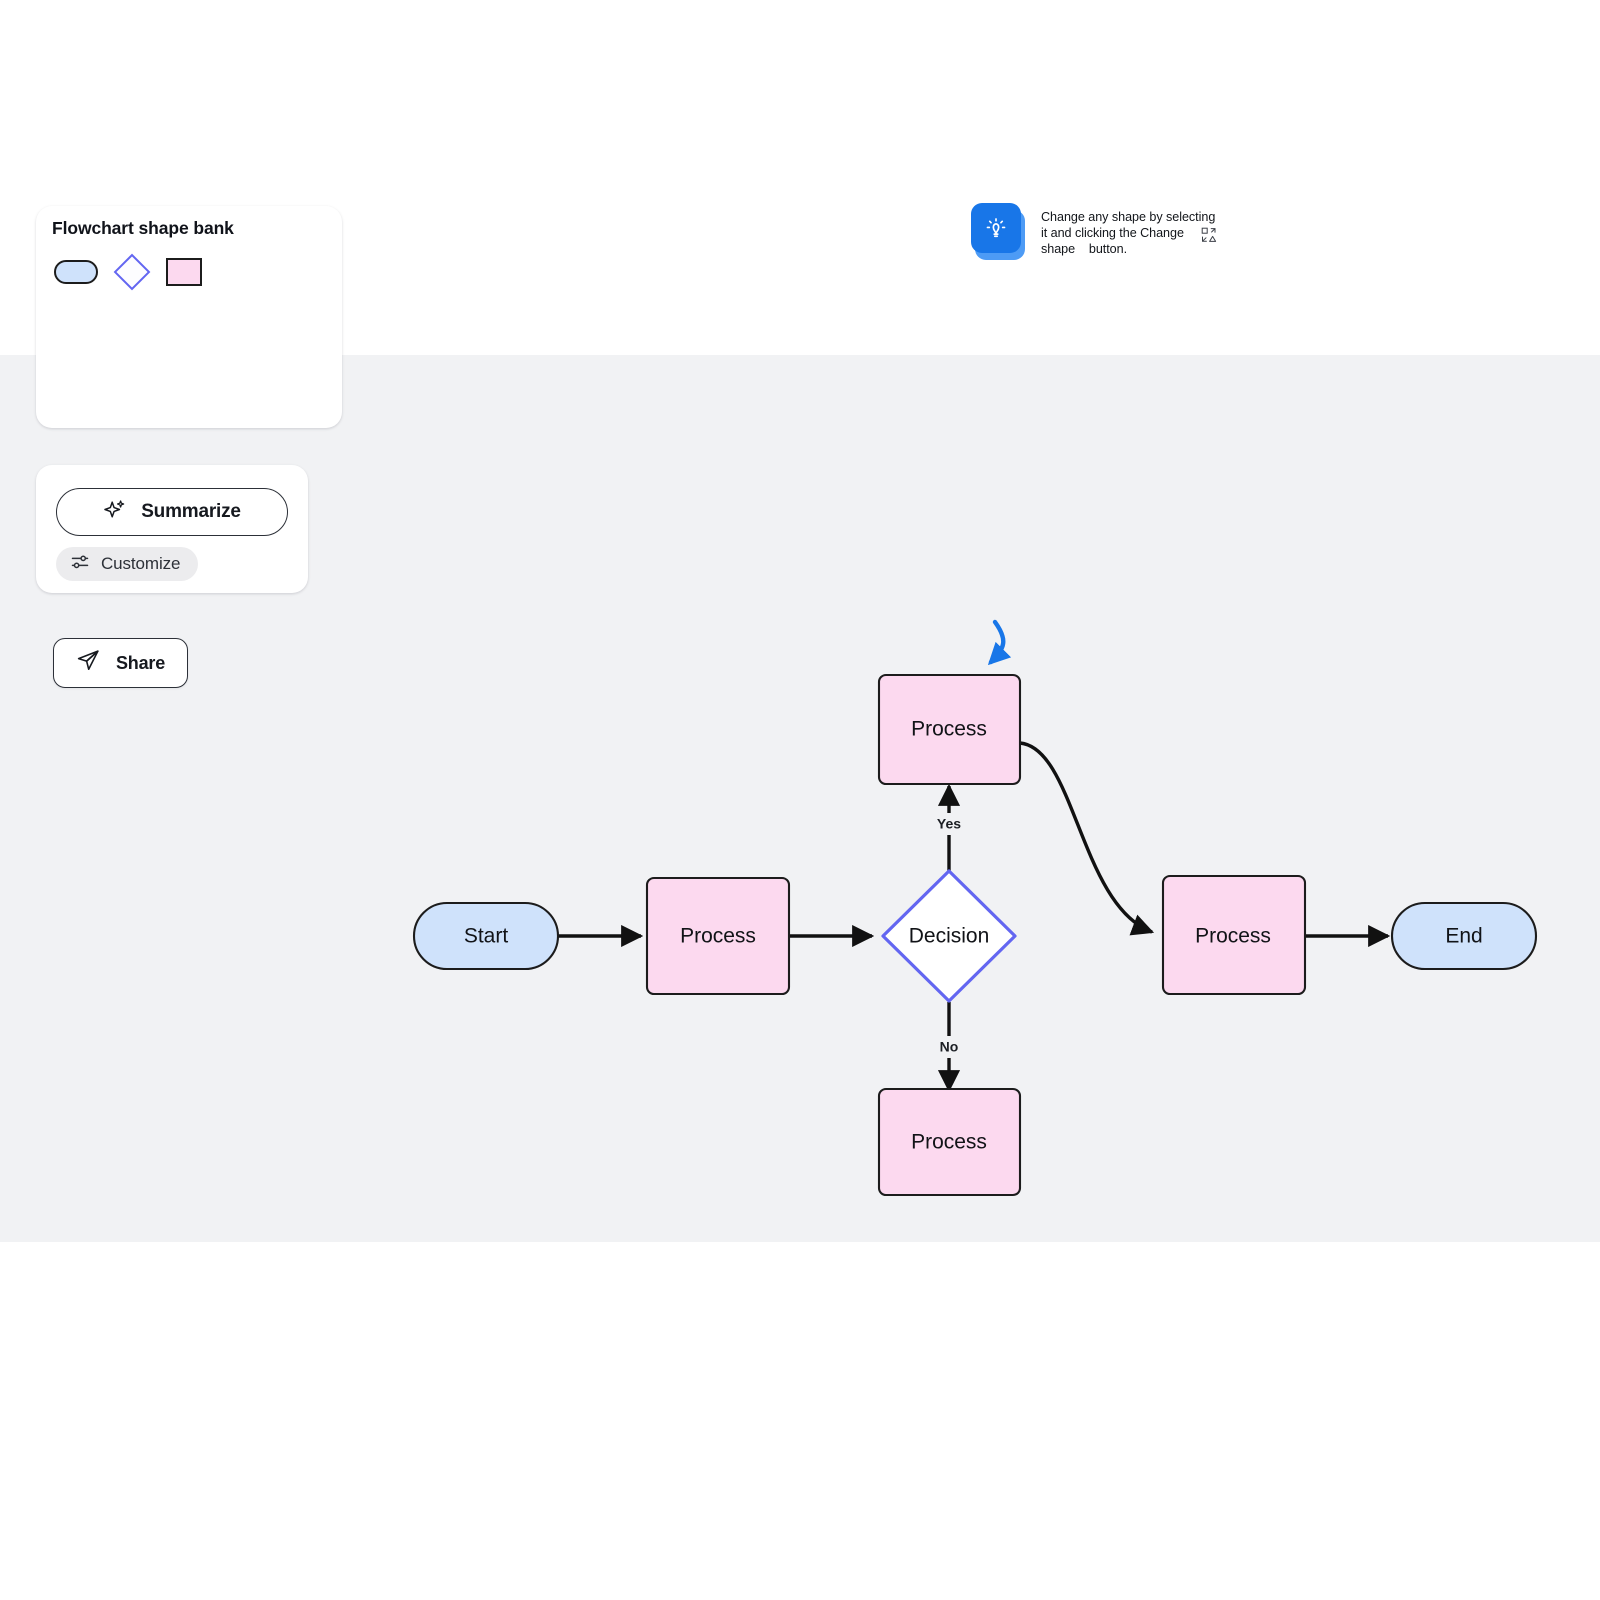 The image size is (1600, 1600). What do you see at coordinates (141, 563) in the screenshot?
I see `customize-button-label: Customize` at bounding box center [141, 563].